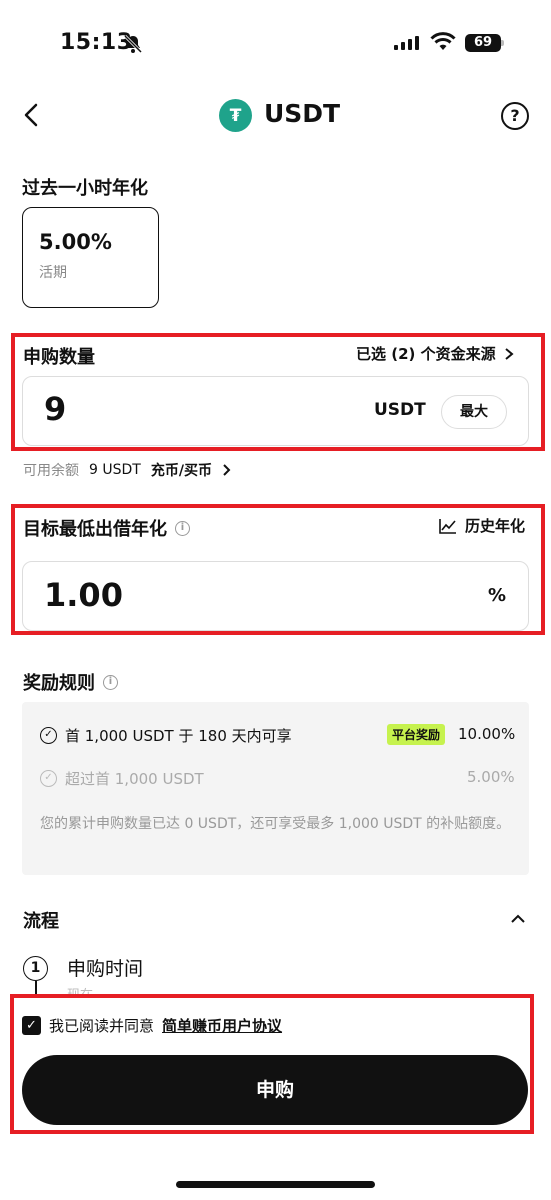 Image resolution: width=551 pixels, height=1200 pixels. What do you see at coordinates (133, 44) in the screenshot?
I see `bell-off-icon` at bounding box center [133, 44].